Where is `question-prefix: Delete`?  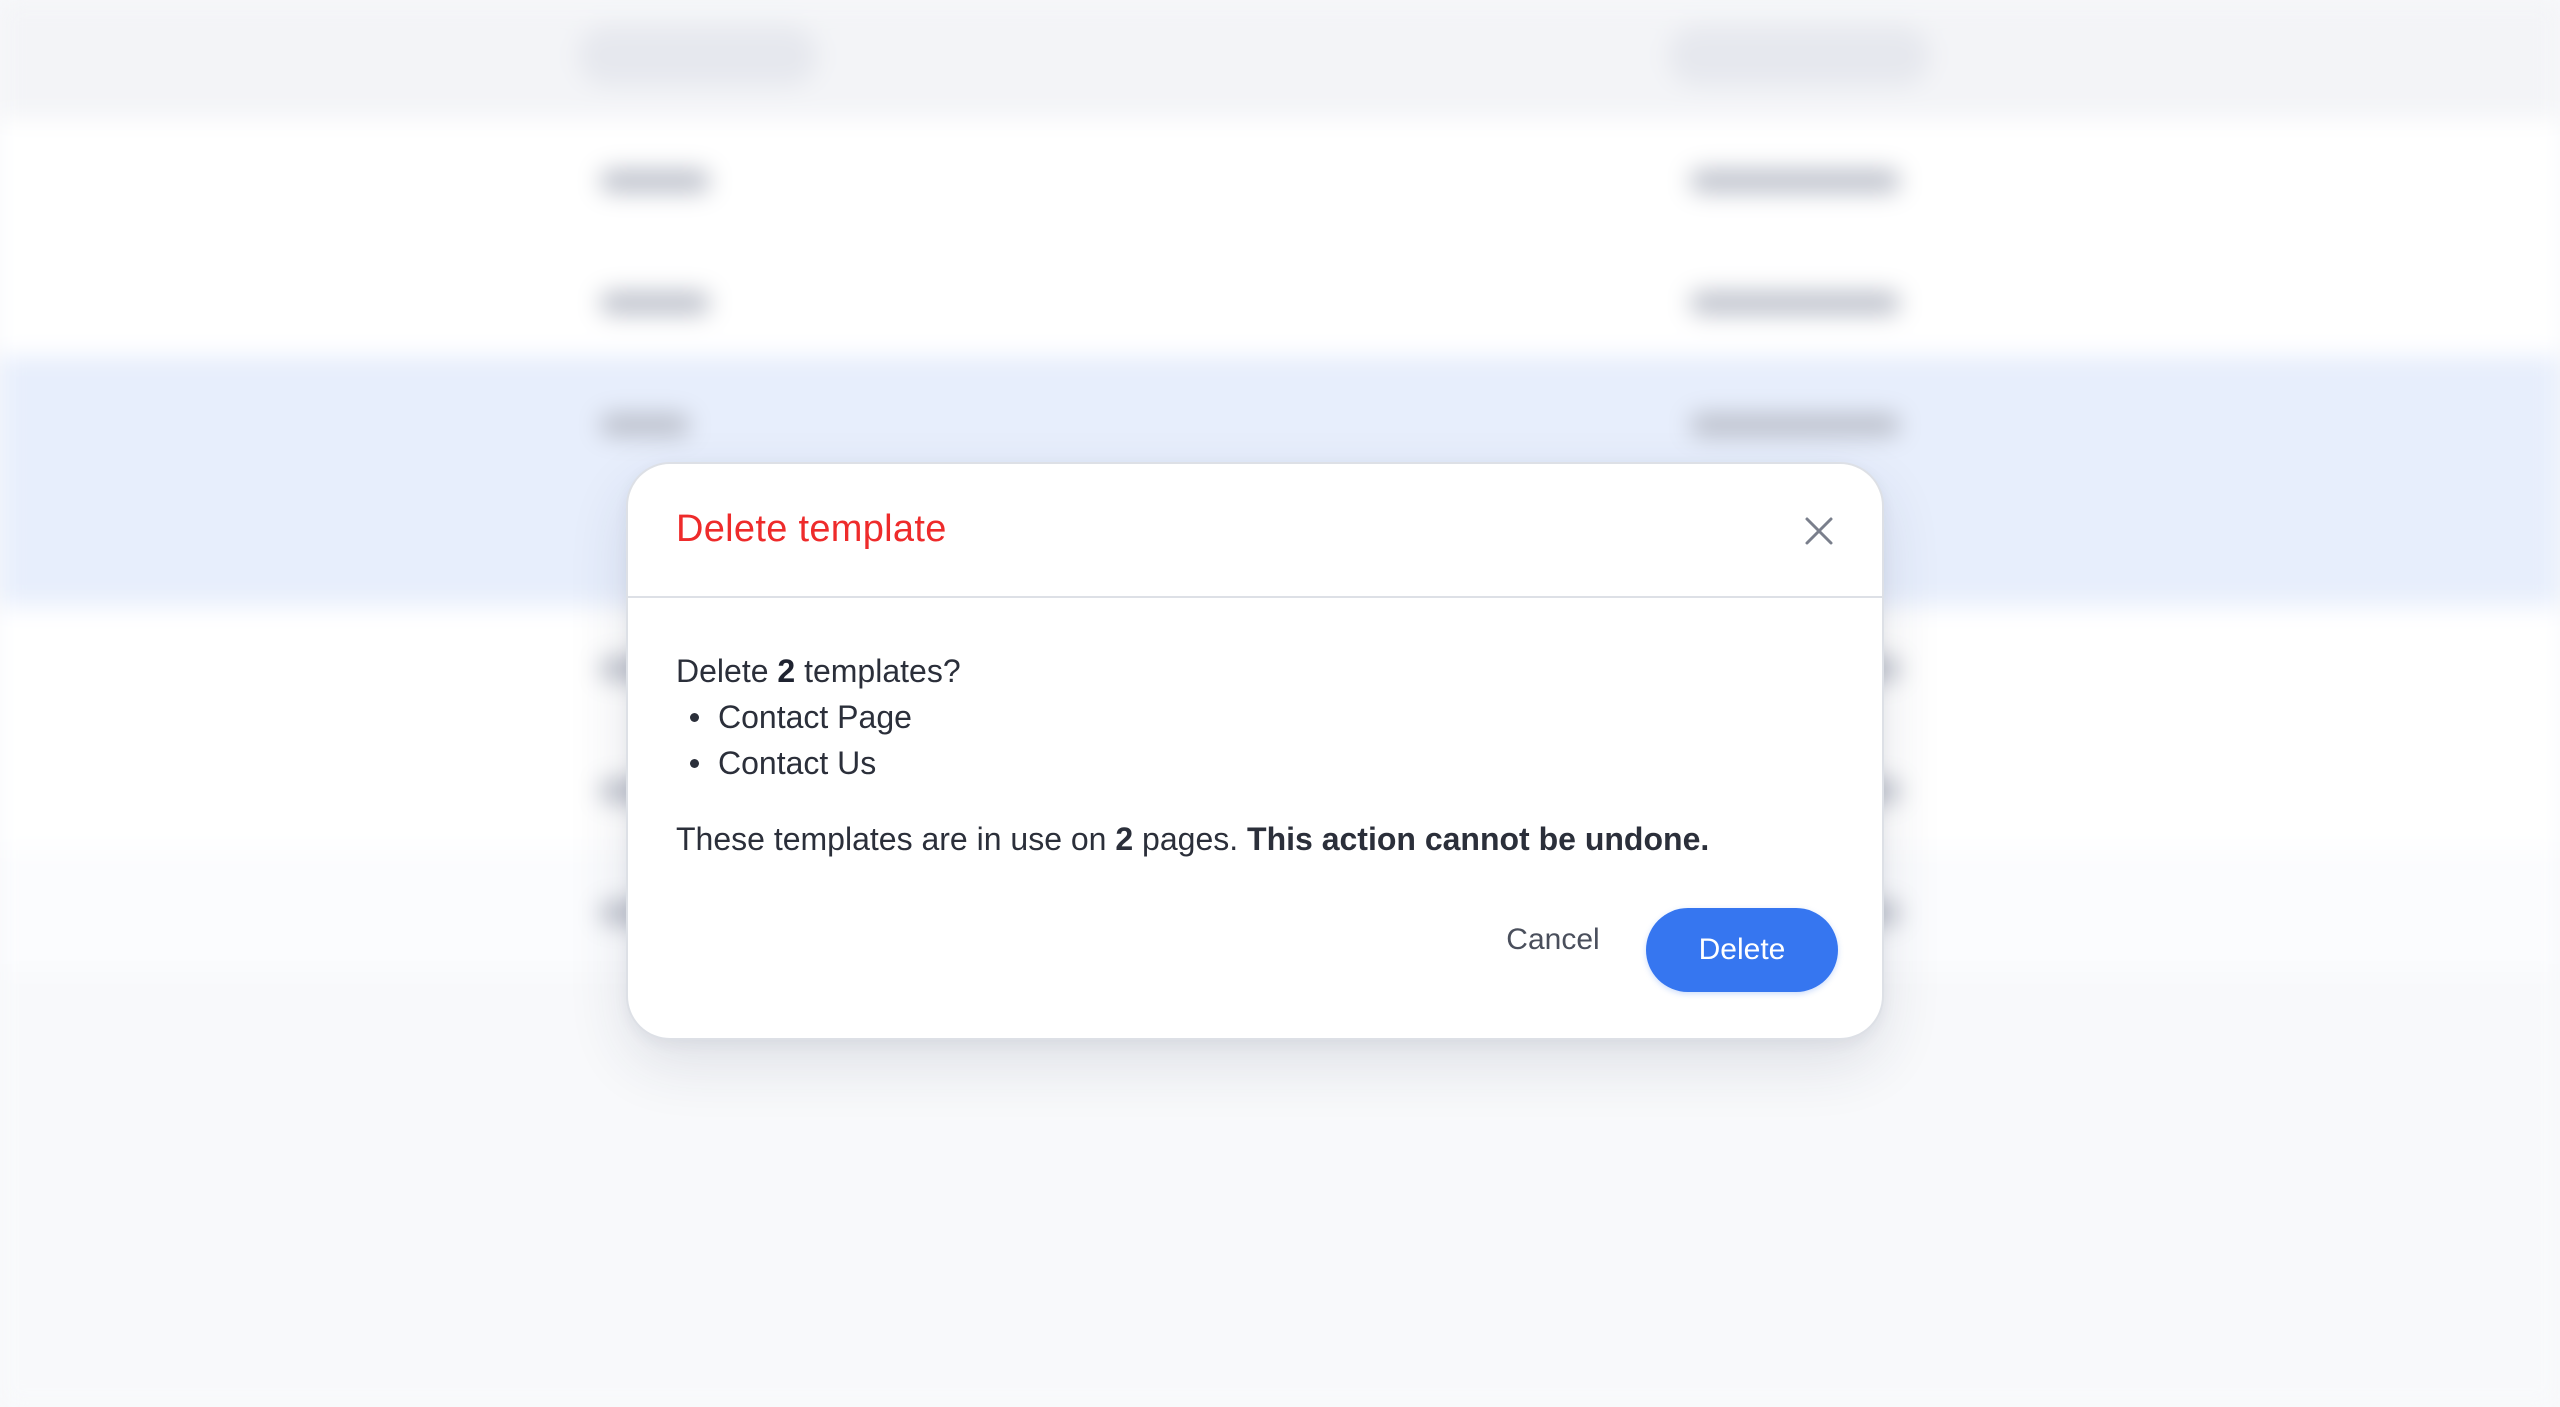 question-prefix: Delete is located at coordinates (727, 671).